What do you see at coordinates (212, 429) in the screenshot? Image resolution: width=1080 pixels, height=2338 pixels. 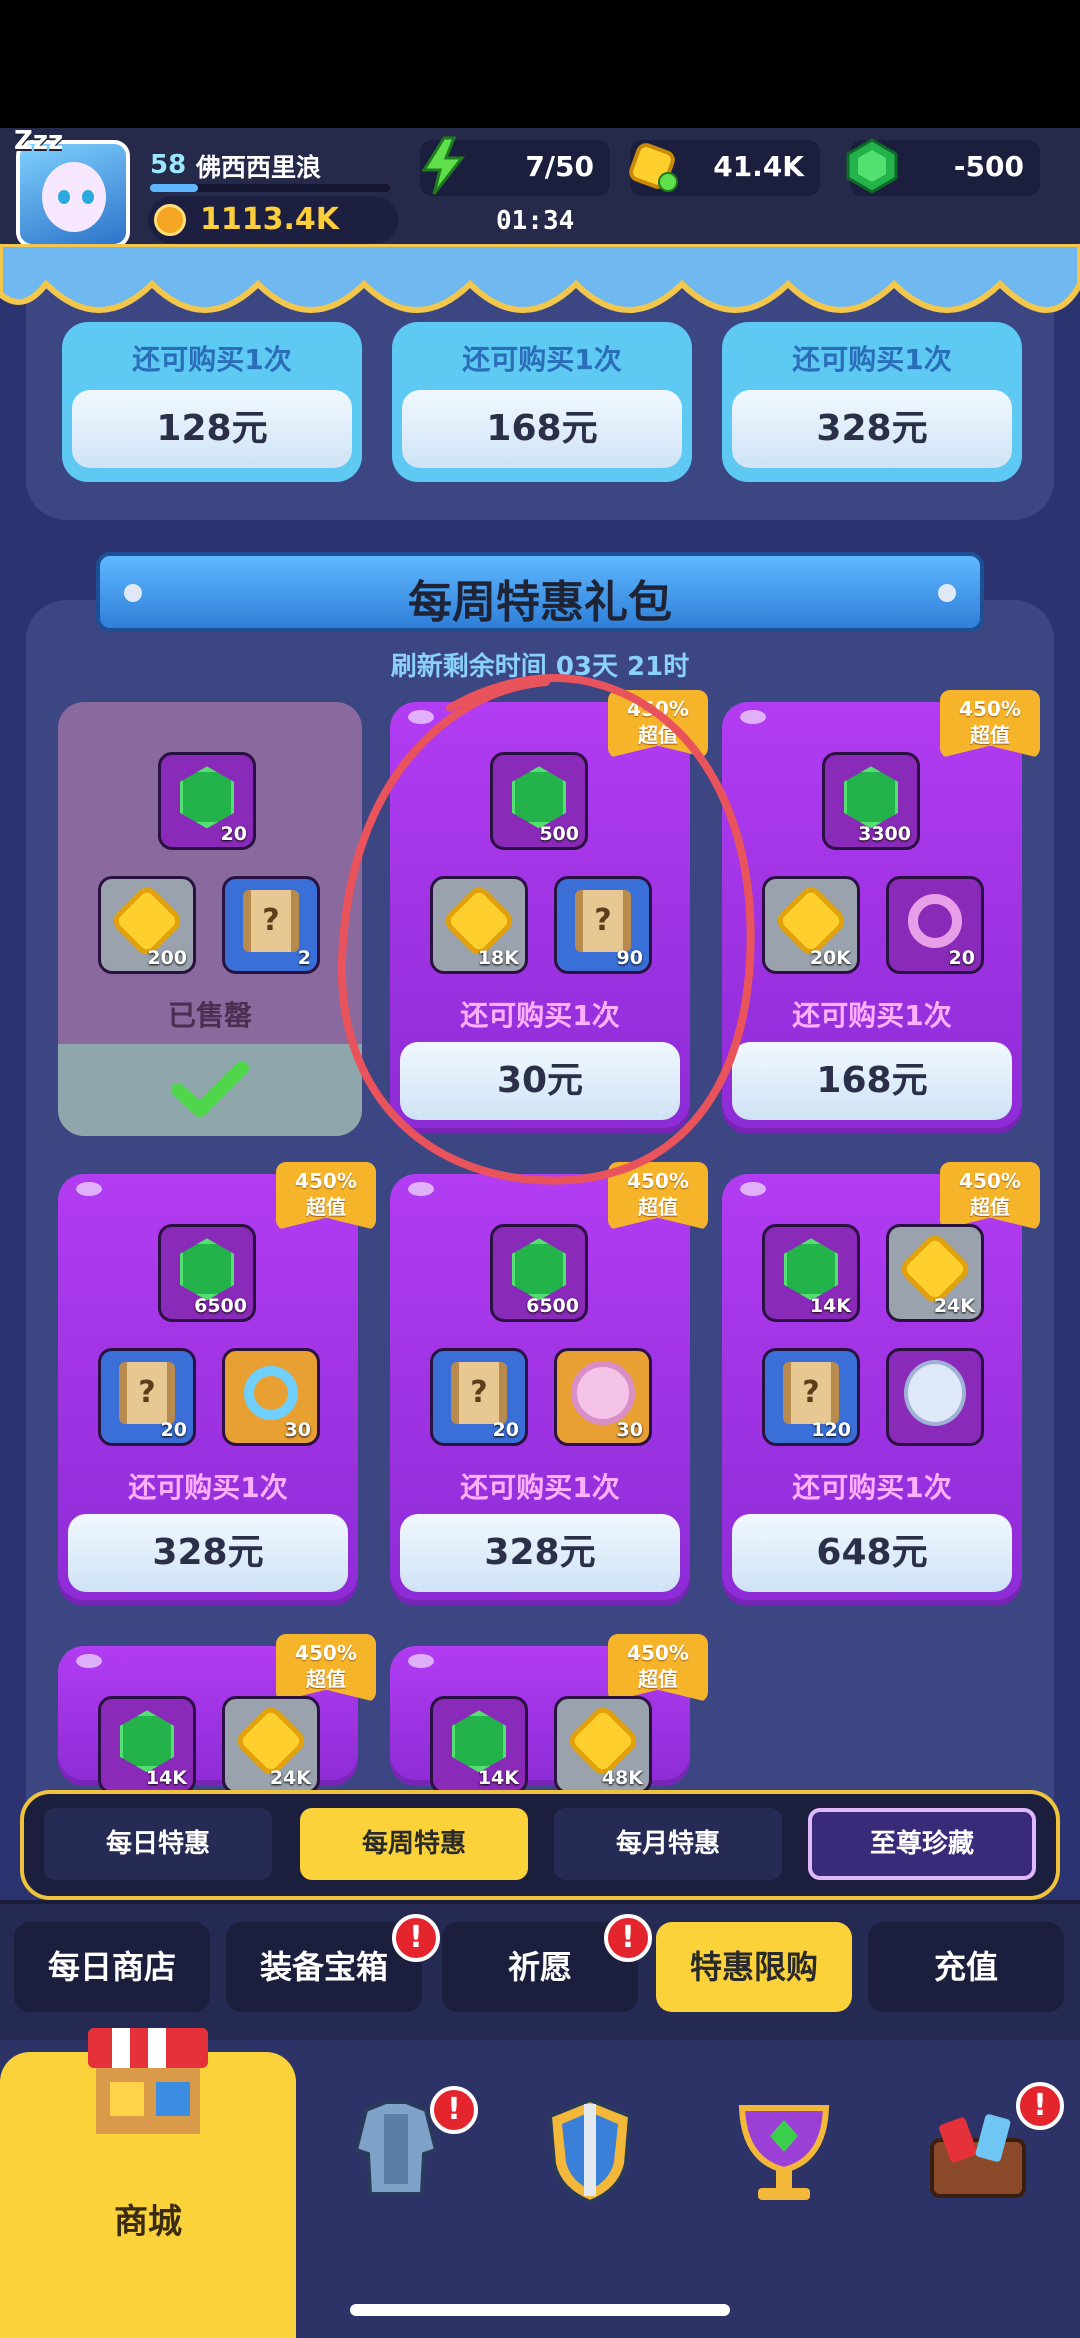 I see `price-button: 128元` at bounding box center [212, 429].